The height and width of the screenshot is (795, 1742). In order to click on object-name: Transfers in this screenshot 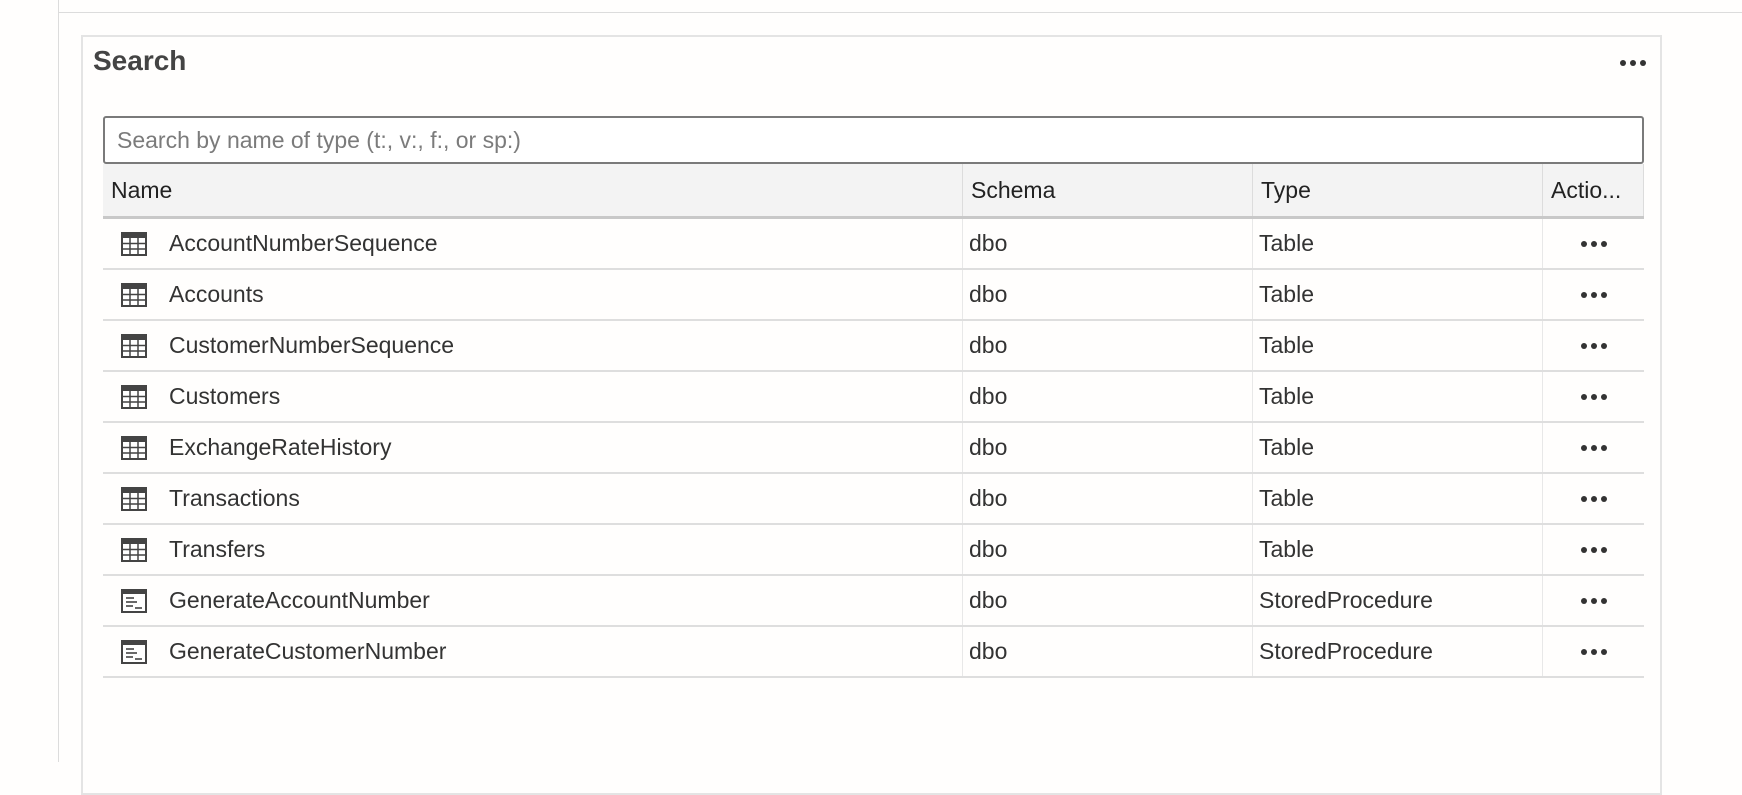, I will do `click(217, 549)`.